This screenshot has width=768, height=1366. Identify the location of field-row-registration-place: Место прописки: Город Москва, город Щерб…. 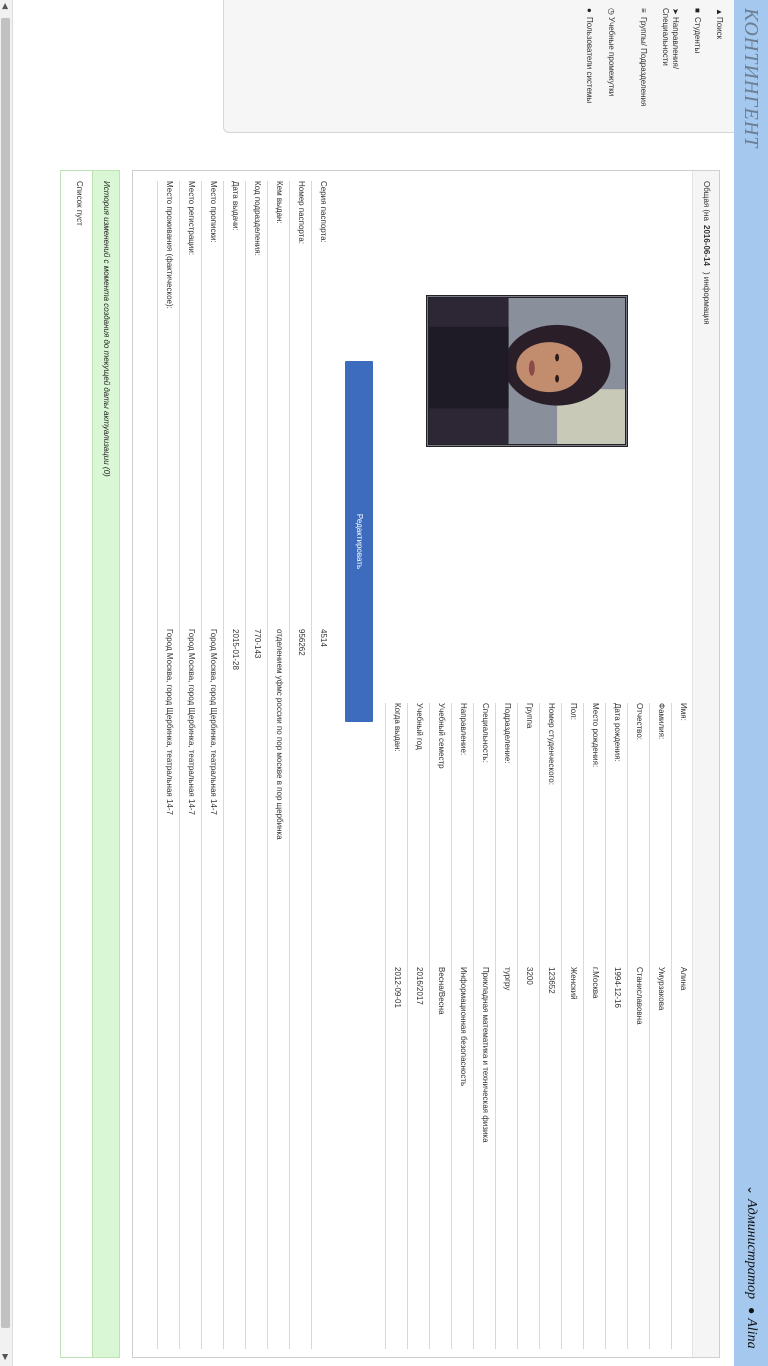
(212, 765).